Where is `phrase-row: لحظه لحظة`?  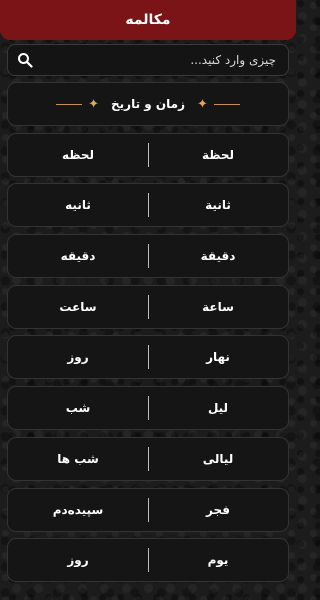
phrase-row: لحظه لحظة is located at coordinates (148, 154).